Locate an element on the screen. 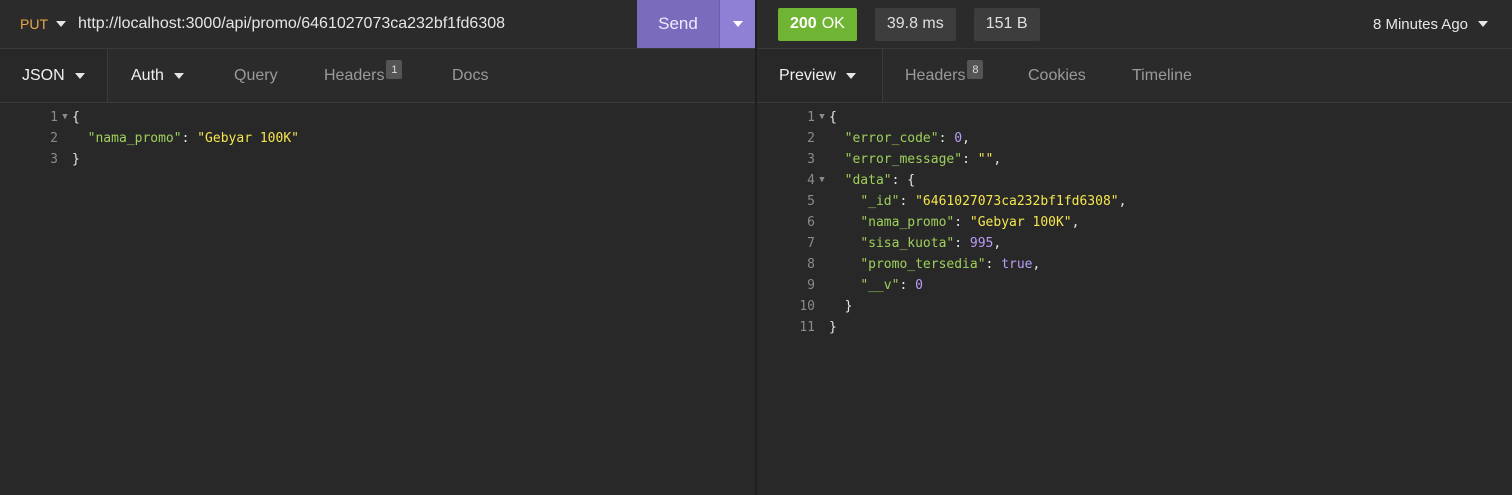 Image resolution: width=1512 pixels, height=495 pixels. tab-preview: Preview is located at coordinates (820, 75).